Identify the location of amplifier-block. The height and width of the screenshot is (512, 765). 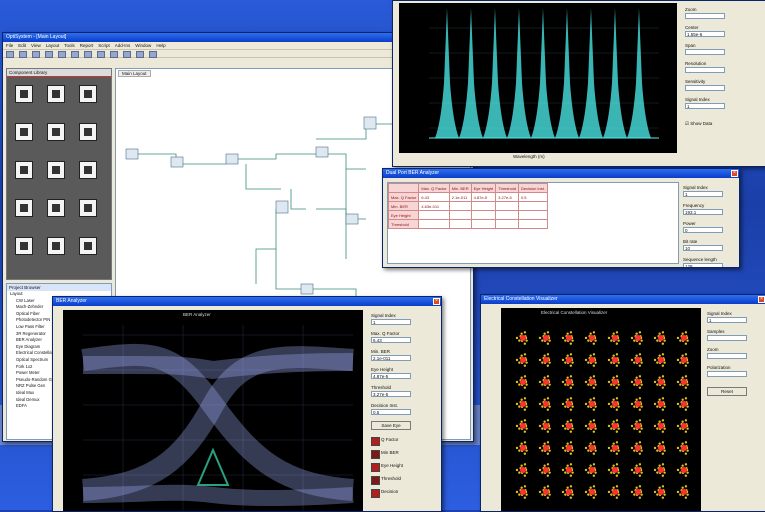
(322, 152).